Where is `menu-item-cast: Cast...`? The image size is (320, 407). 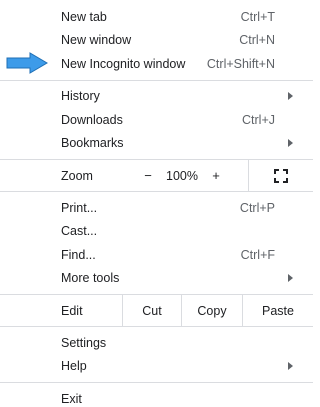 menu-item-cast: Cast... is located at coordinates (156, 232).